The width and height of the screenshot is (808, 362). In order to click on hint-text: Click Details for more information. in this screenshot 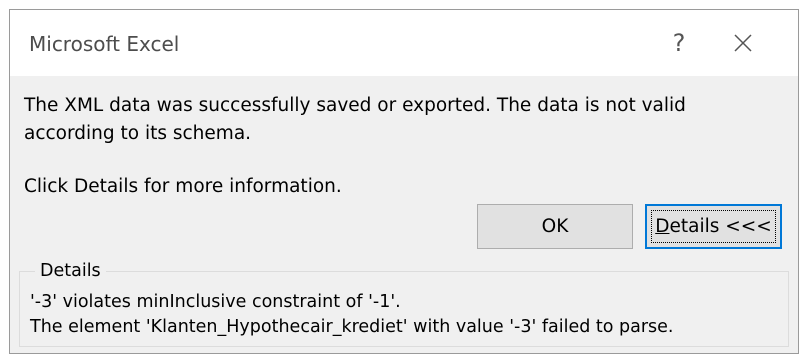, I will do `click(183, 186)`.